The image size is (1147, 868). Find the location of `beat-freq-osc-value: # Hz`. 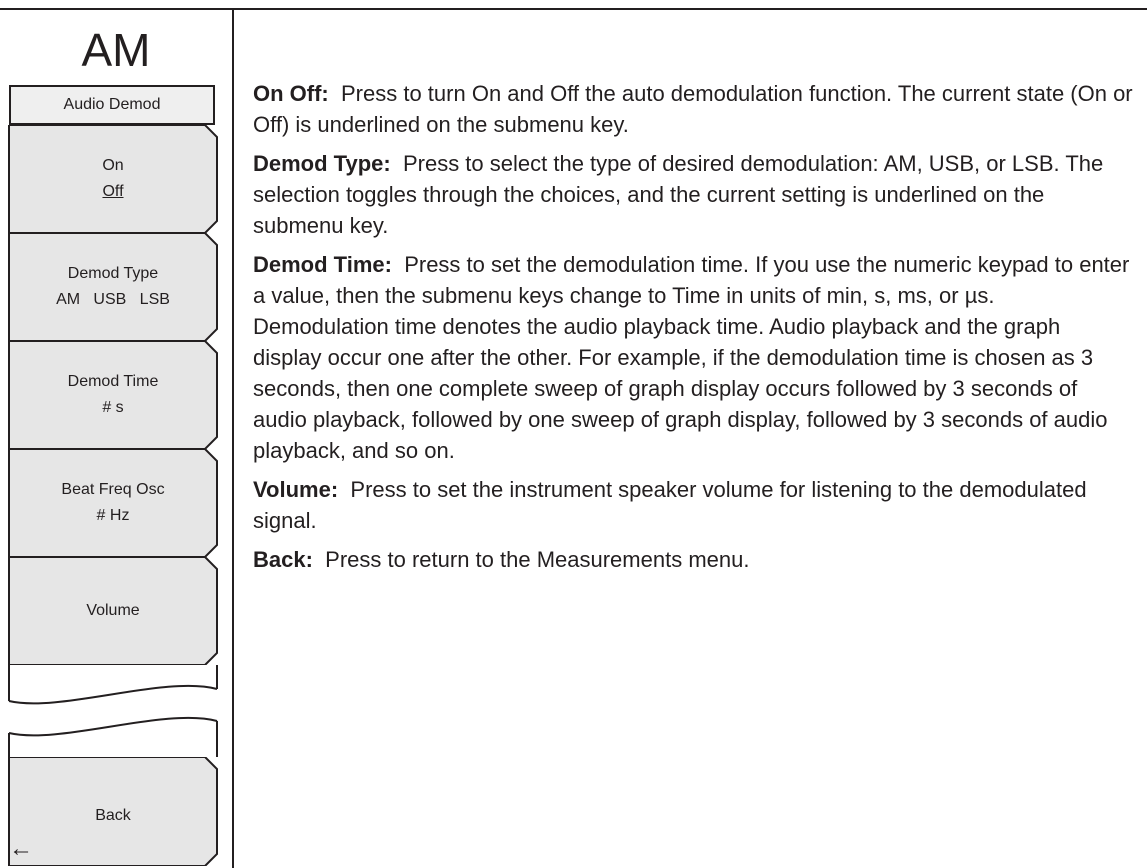

beat-freq-osc-value: # Hz is located at coordinates (113, 515).